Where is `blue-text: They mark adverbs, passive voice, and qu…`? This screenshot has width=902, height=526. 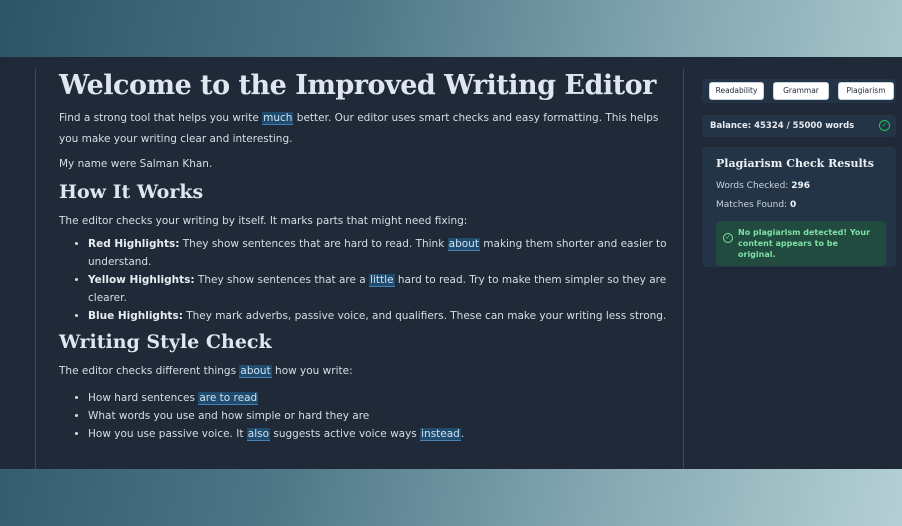 blue-text: They mark adverbs, passive voice, and qu… is located at coordinates (424, 316).